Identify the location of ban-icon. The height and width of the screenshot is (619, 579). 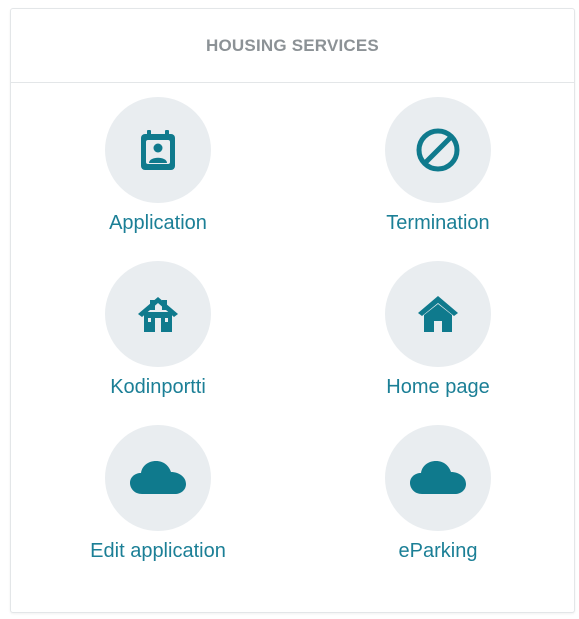
(438, 150).